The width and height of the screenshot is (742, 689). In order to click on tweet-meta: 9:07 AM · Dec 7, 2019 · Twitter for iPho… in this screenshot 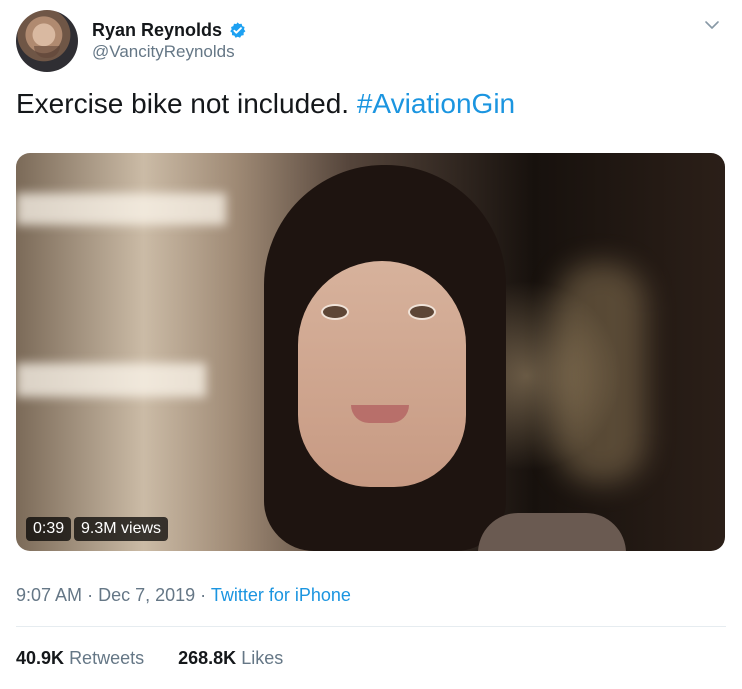, I will do `click(183, 595)`.